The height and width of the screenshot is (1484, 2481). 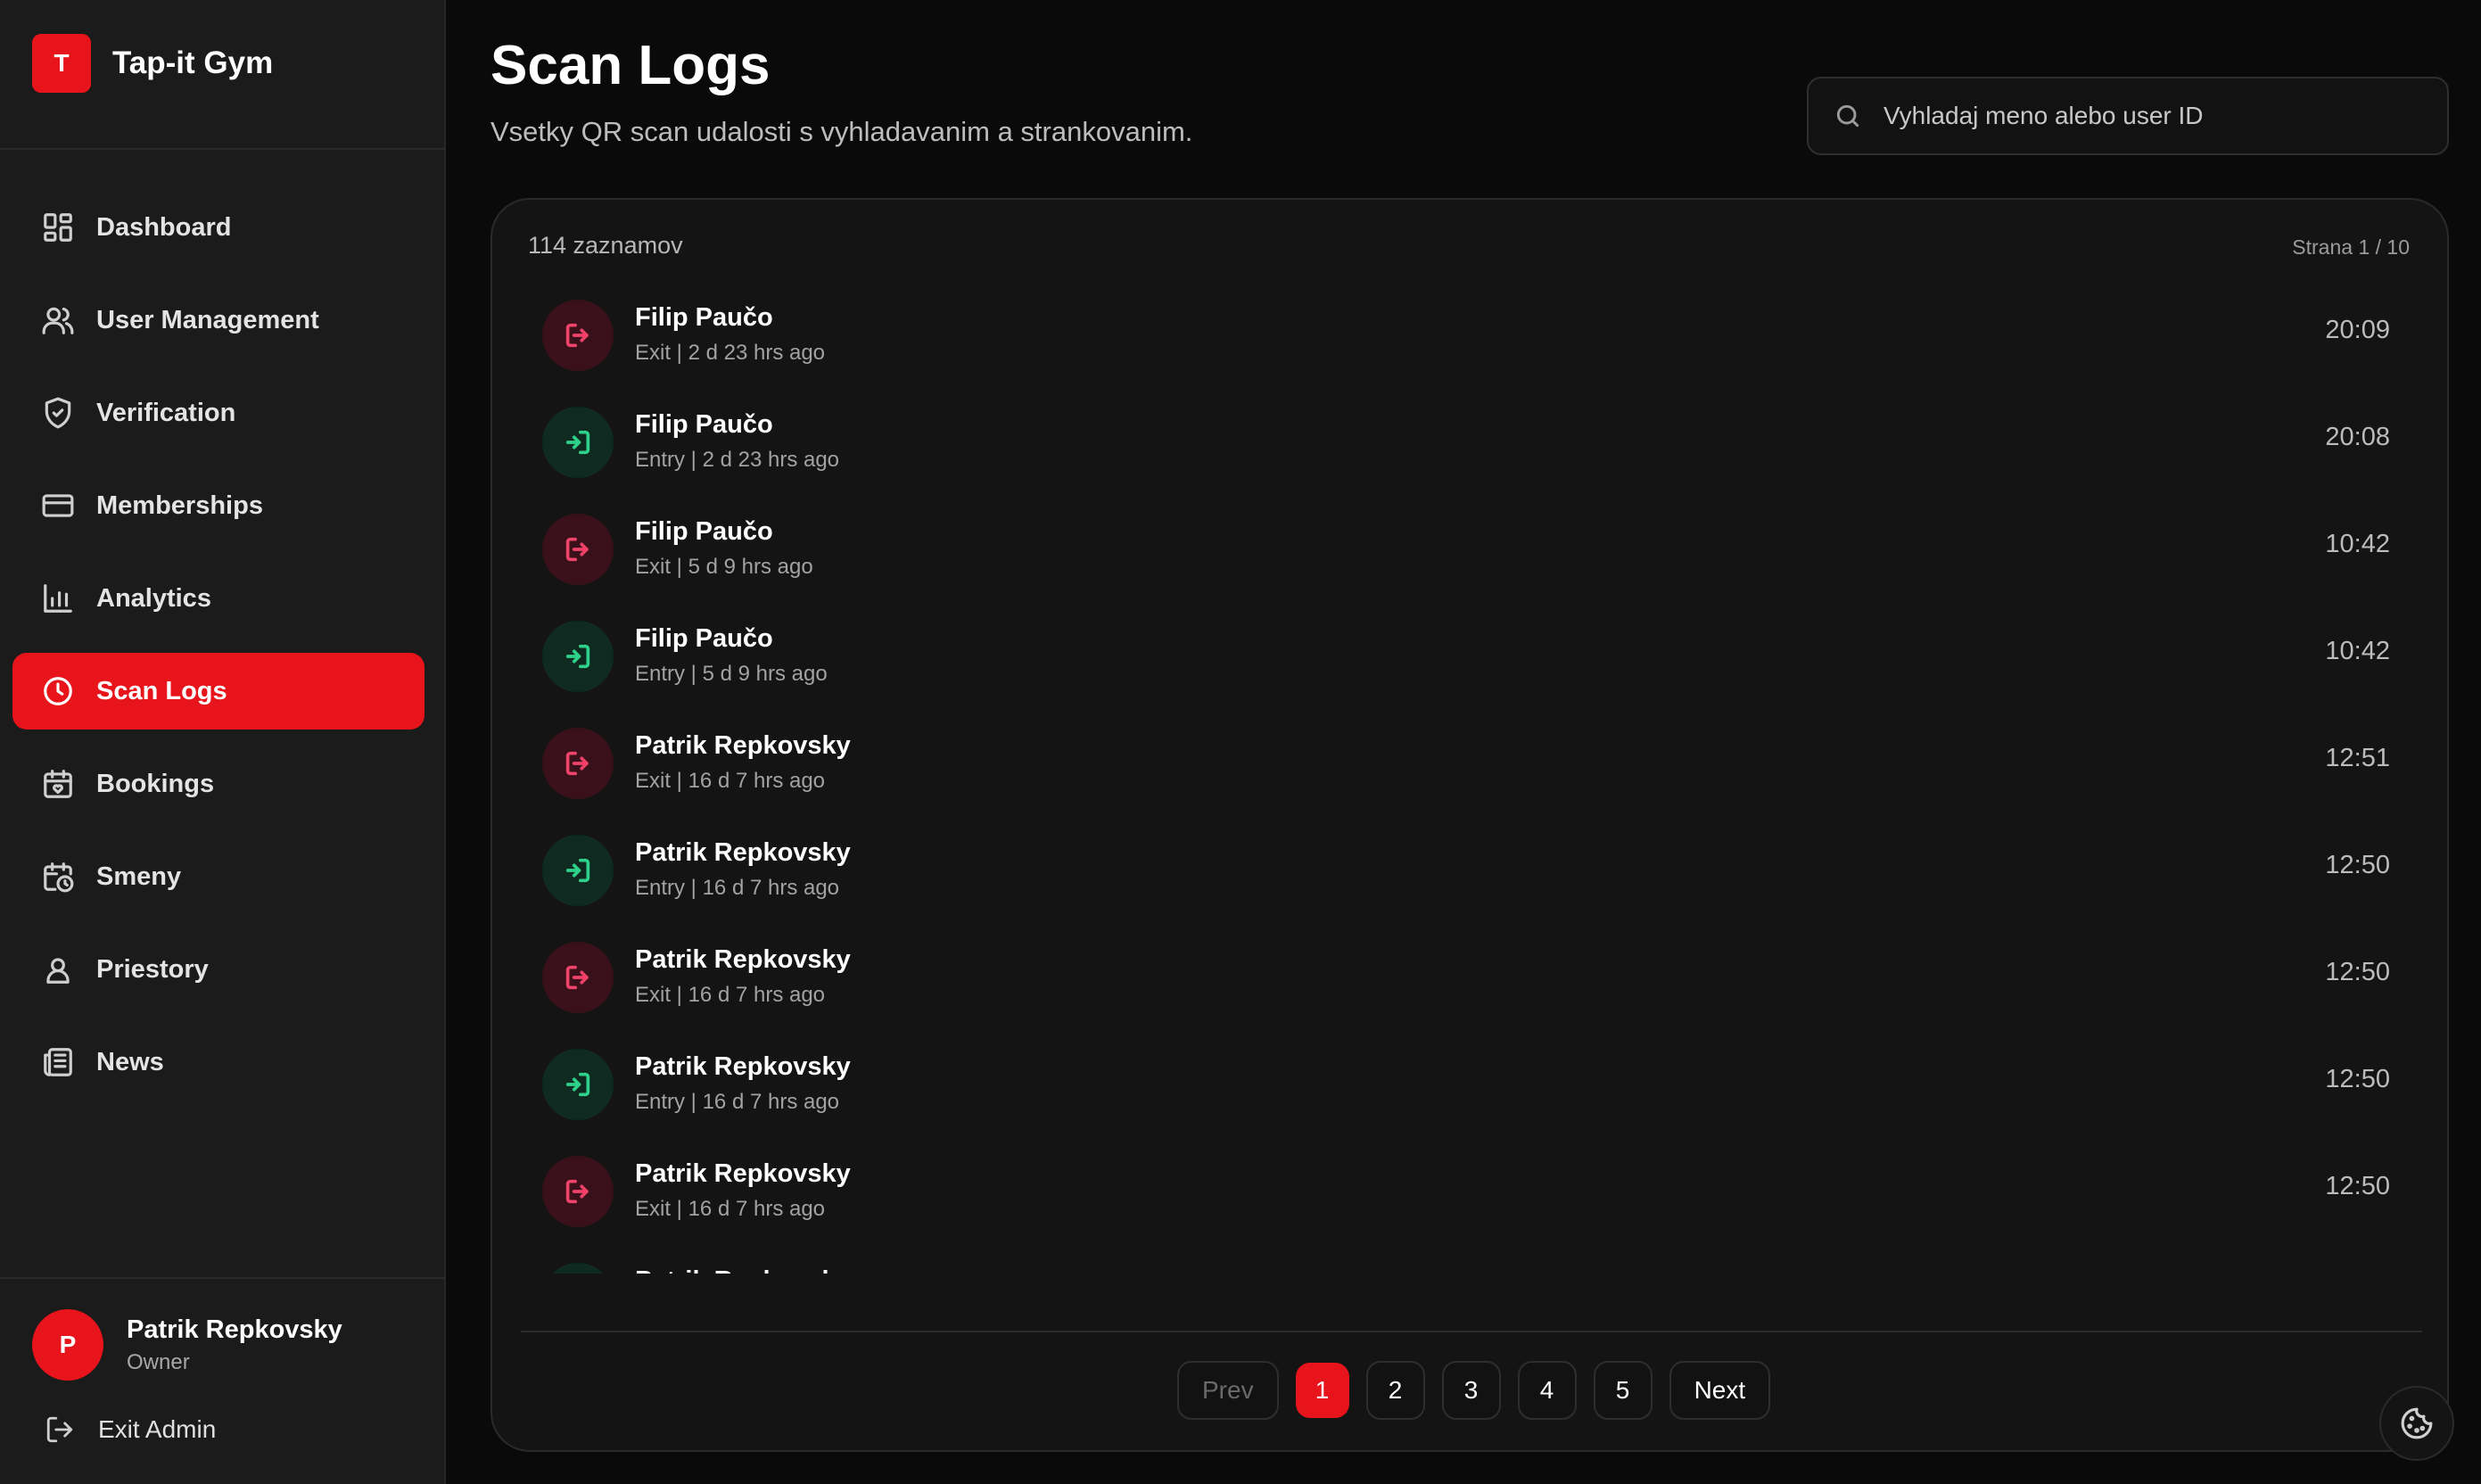 I want to click on search-box, so click(x=2128, y=116).